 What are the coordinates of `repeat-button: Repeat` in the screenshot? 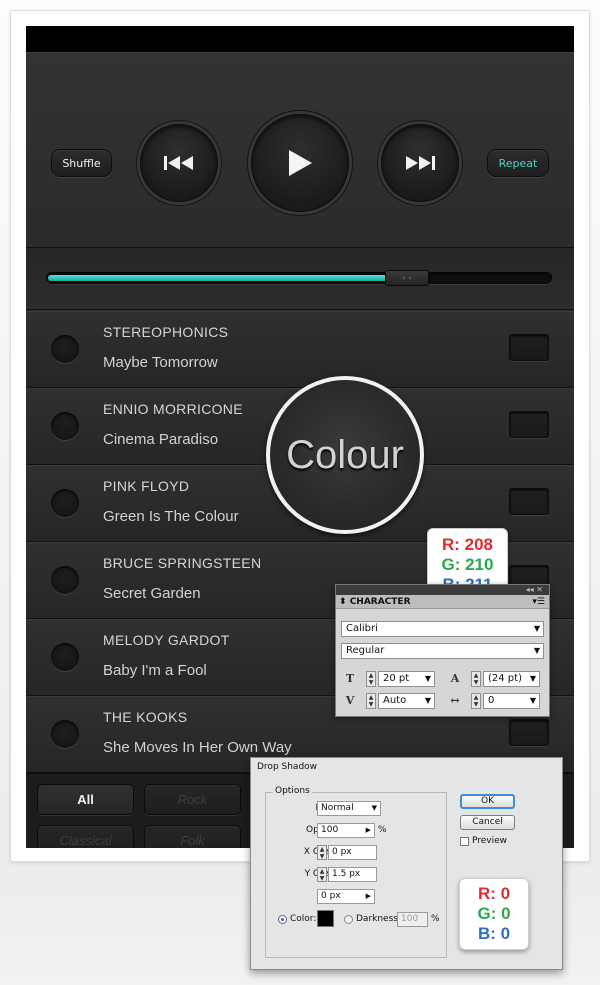 It's located at (518, 163).